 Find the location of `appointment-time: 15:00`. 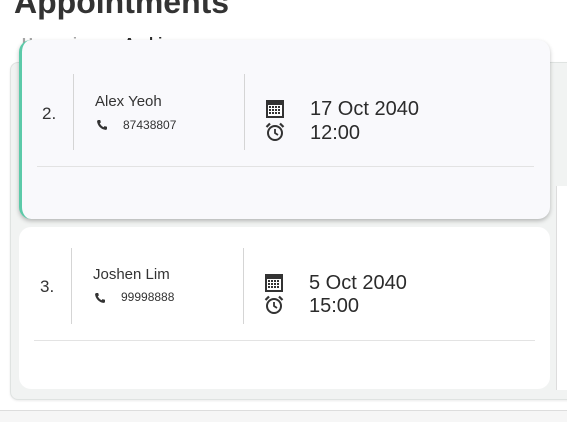

appointment-time: 15:00 is located at coordinates (334, 306).